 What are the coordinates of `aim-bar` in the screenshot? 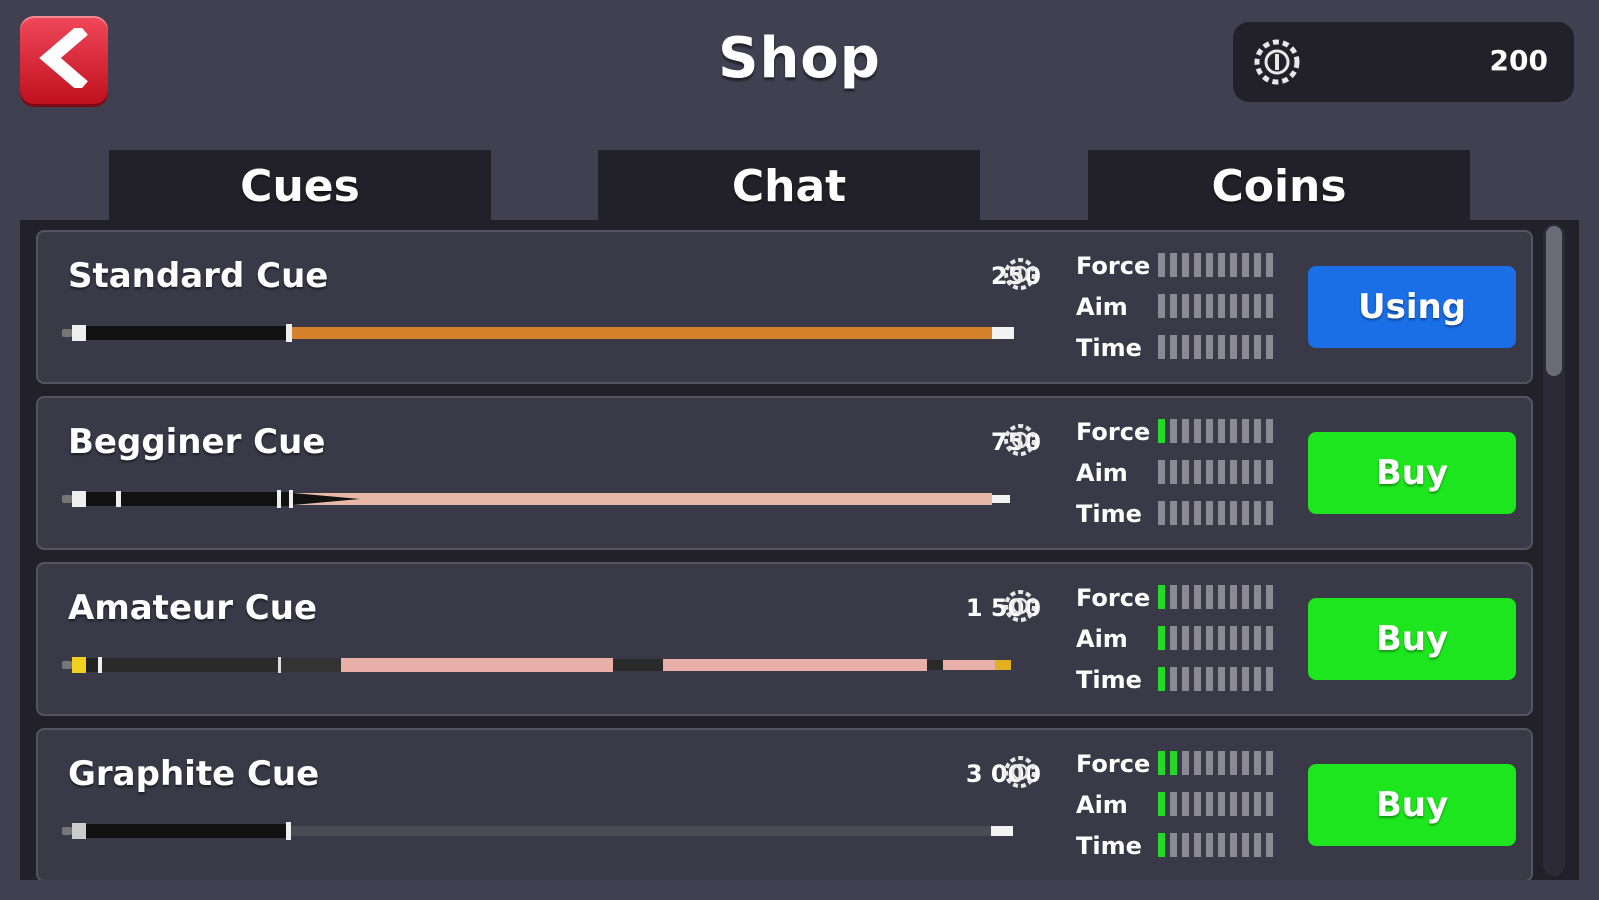 It's located at (1220, 804).